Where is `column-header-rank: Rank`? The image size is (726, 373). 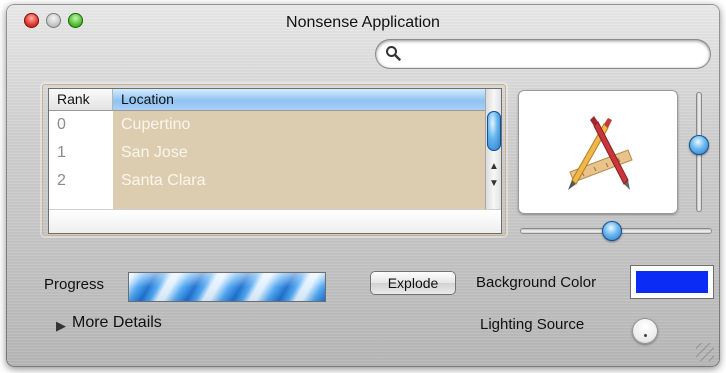
column-header-rank: Rank is located at coordinates (81, 99).